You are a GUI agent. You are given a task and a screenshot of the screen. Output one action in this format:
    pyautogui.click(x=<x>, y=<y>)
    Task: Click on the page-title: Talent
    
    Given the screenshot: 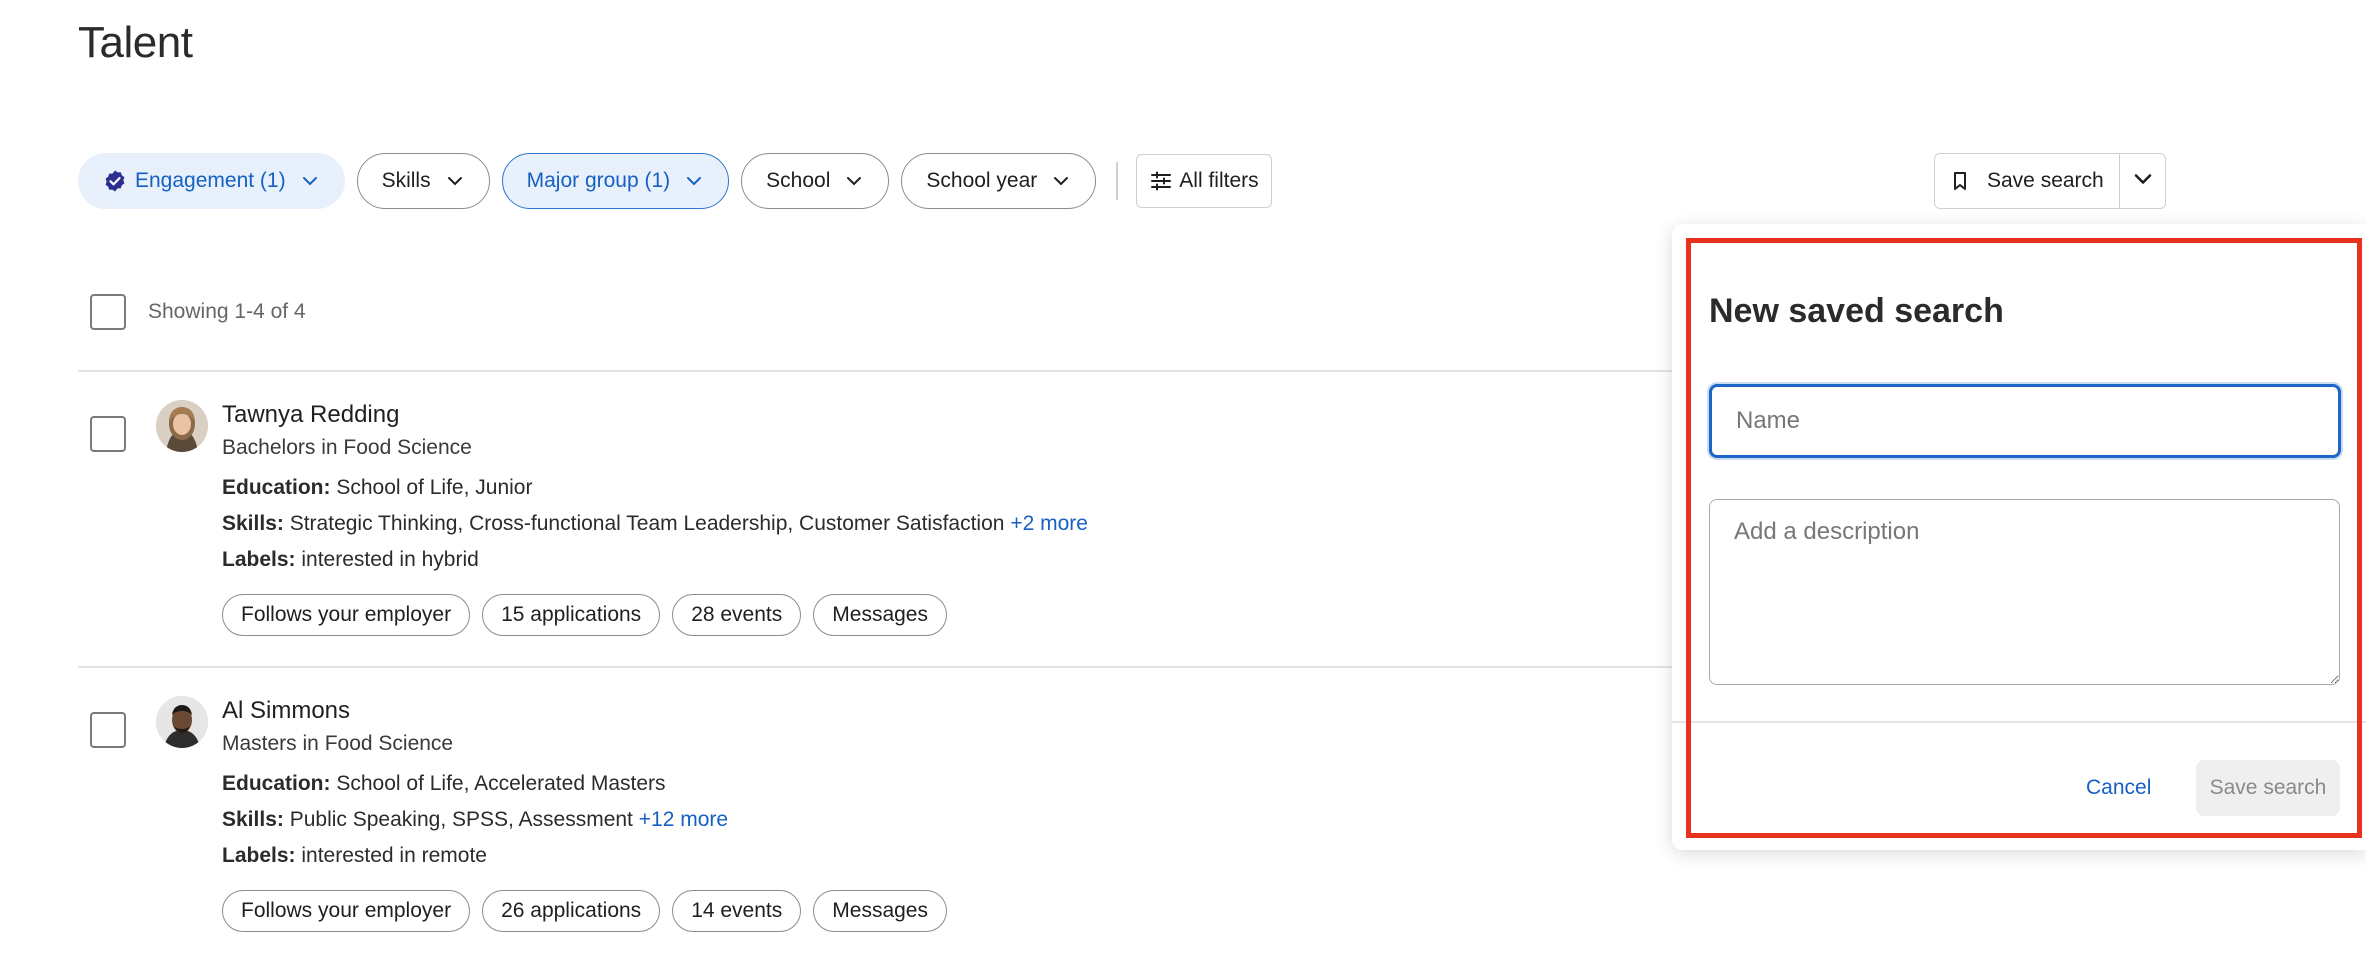 What is the action you would take?
    pyautogui.click(x=135, y=42)
    